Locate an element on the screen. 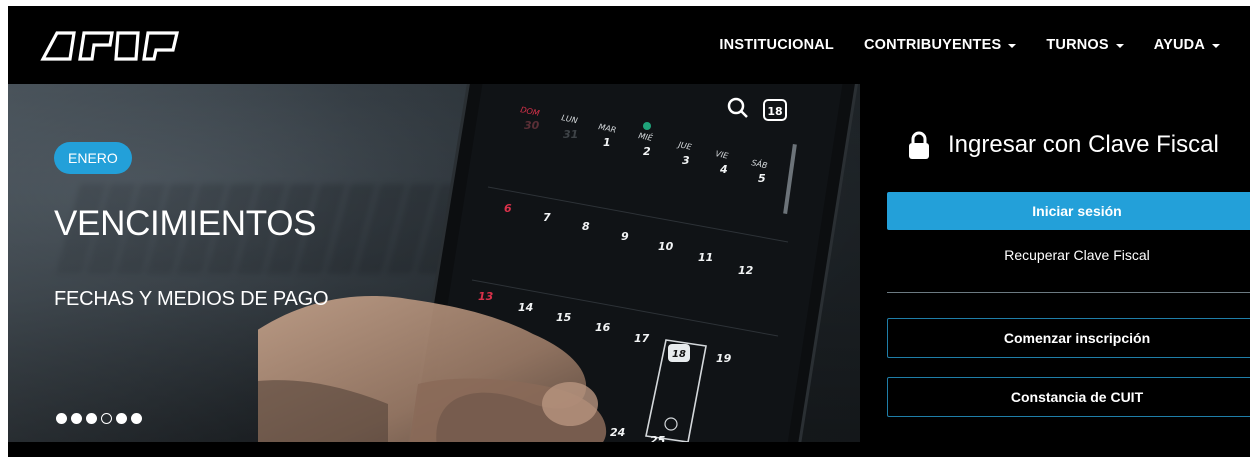 This screenshot has width=1250, height=457. svg-text: 5 is located at coordinates (762, 178).